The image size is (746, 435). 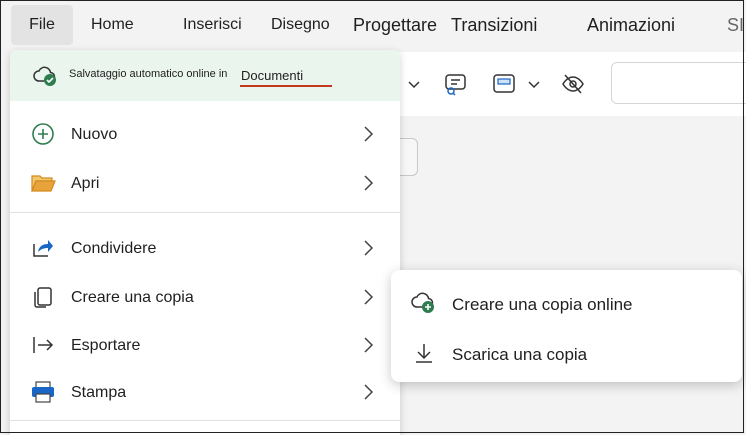 I want to click on submenu-item-scarica-copia: Scarica una copia, so click(x=566, y=353).